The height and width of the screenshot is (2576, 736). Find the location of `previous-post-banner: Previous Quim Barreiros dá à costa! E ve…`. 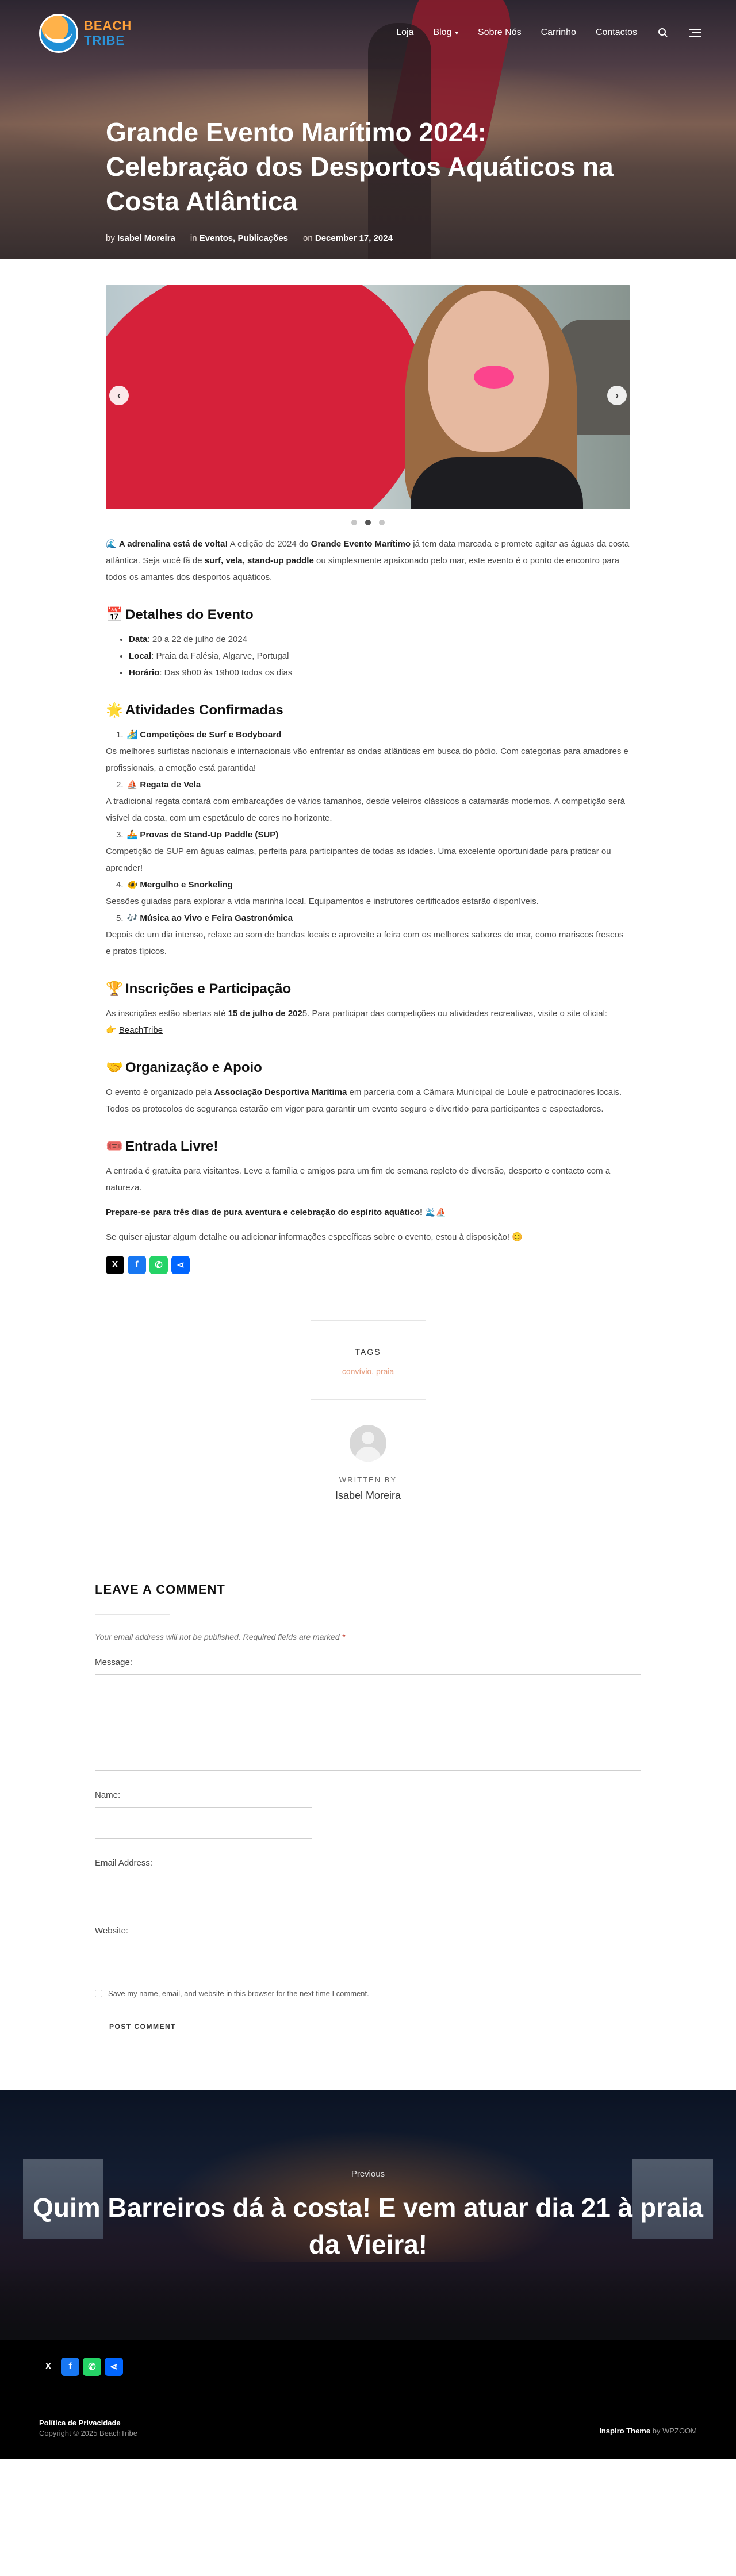

previous-post-banner: Previous Quim Barreiros dá à costa! E ve… is located at coordinates (368, 2215).